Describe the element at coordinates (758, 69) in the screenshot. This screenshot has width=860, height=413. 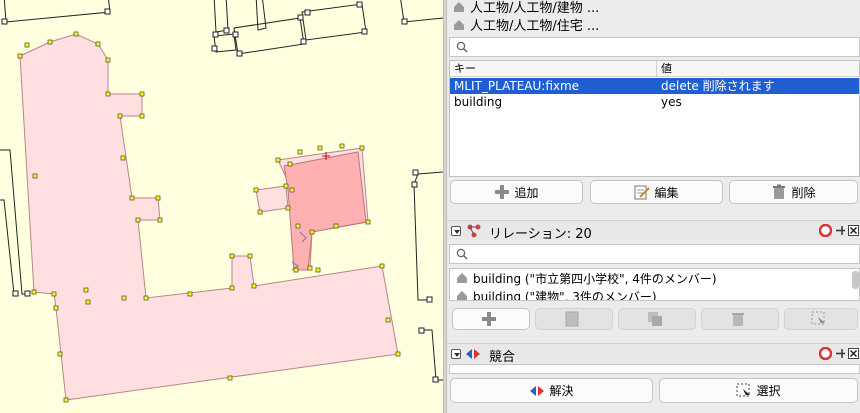
I see `column-header-value: 値` at that location.